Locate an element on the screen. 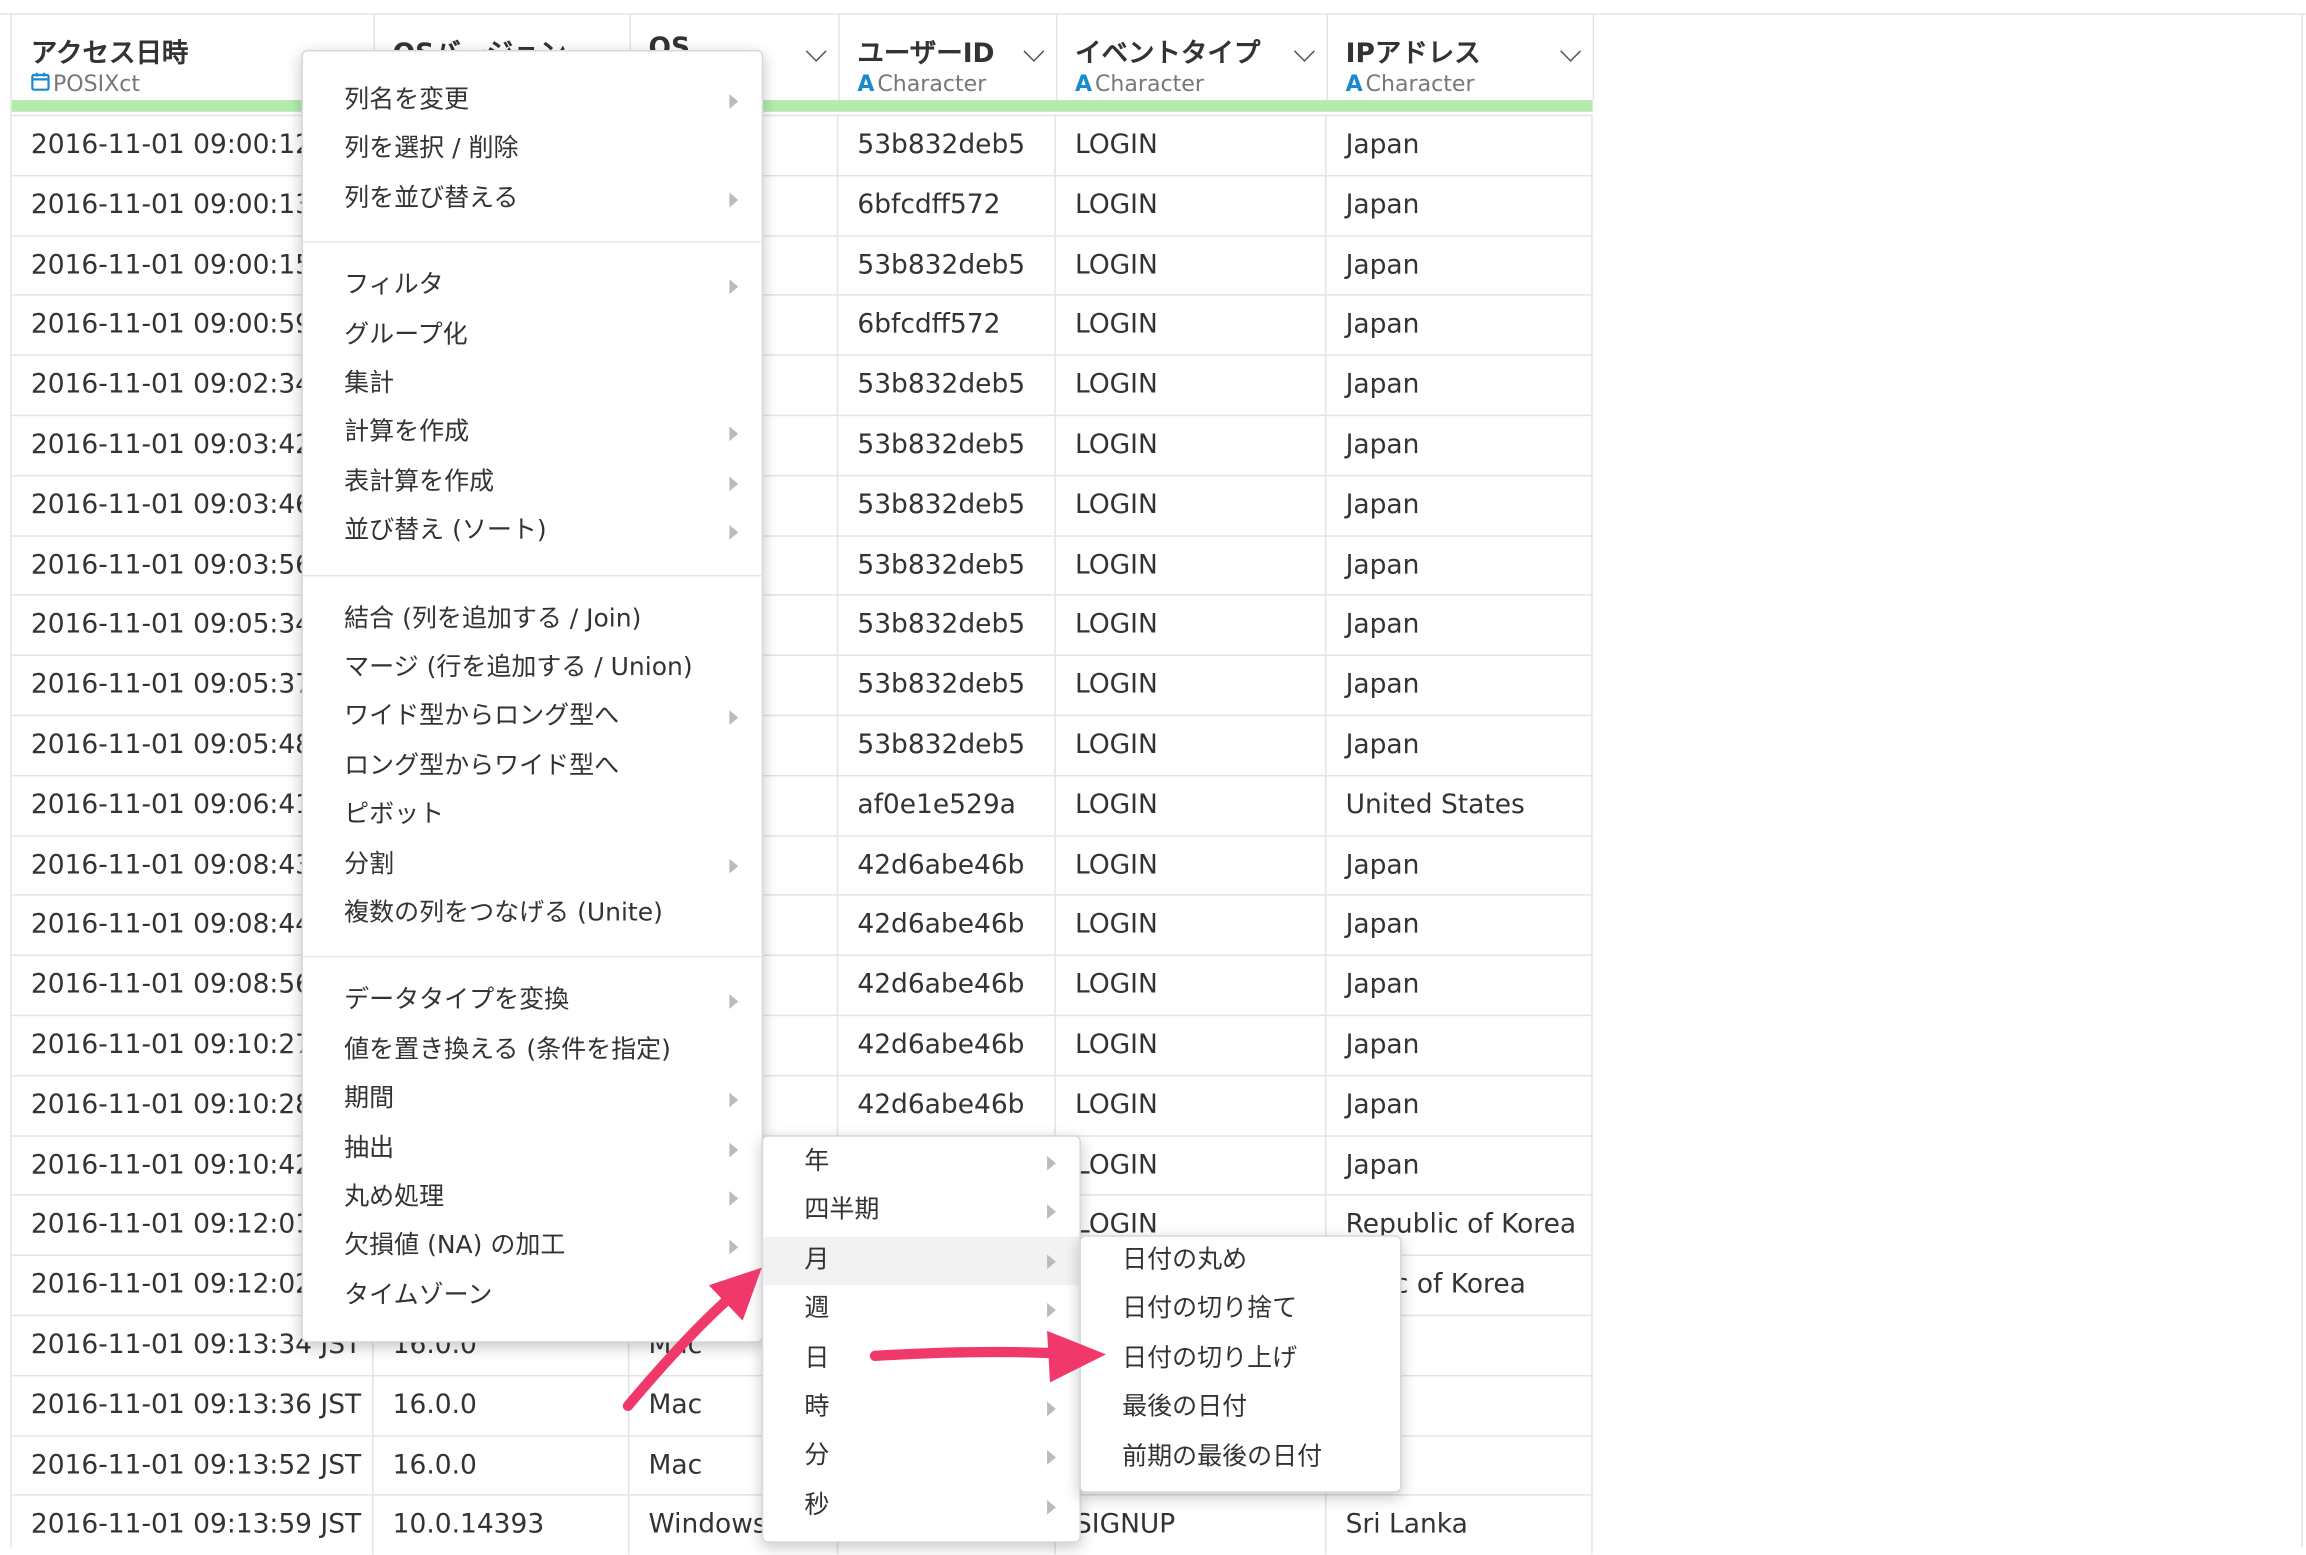  arrow-to-month-item is located at coordinates (692, 1339).